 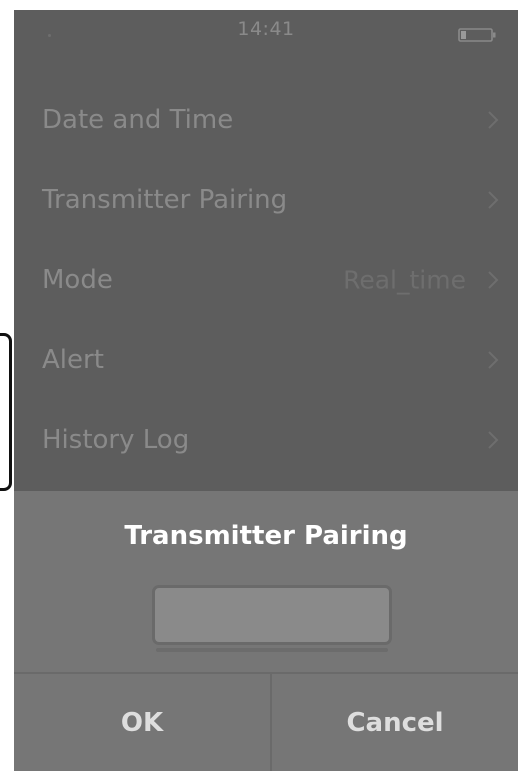 I want to click on status-bar: 14:41, so click(x=266, y=30).